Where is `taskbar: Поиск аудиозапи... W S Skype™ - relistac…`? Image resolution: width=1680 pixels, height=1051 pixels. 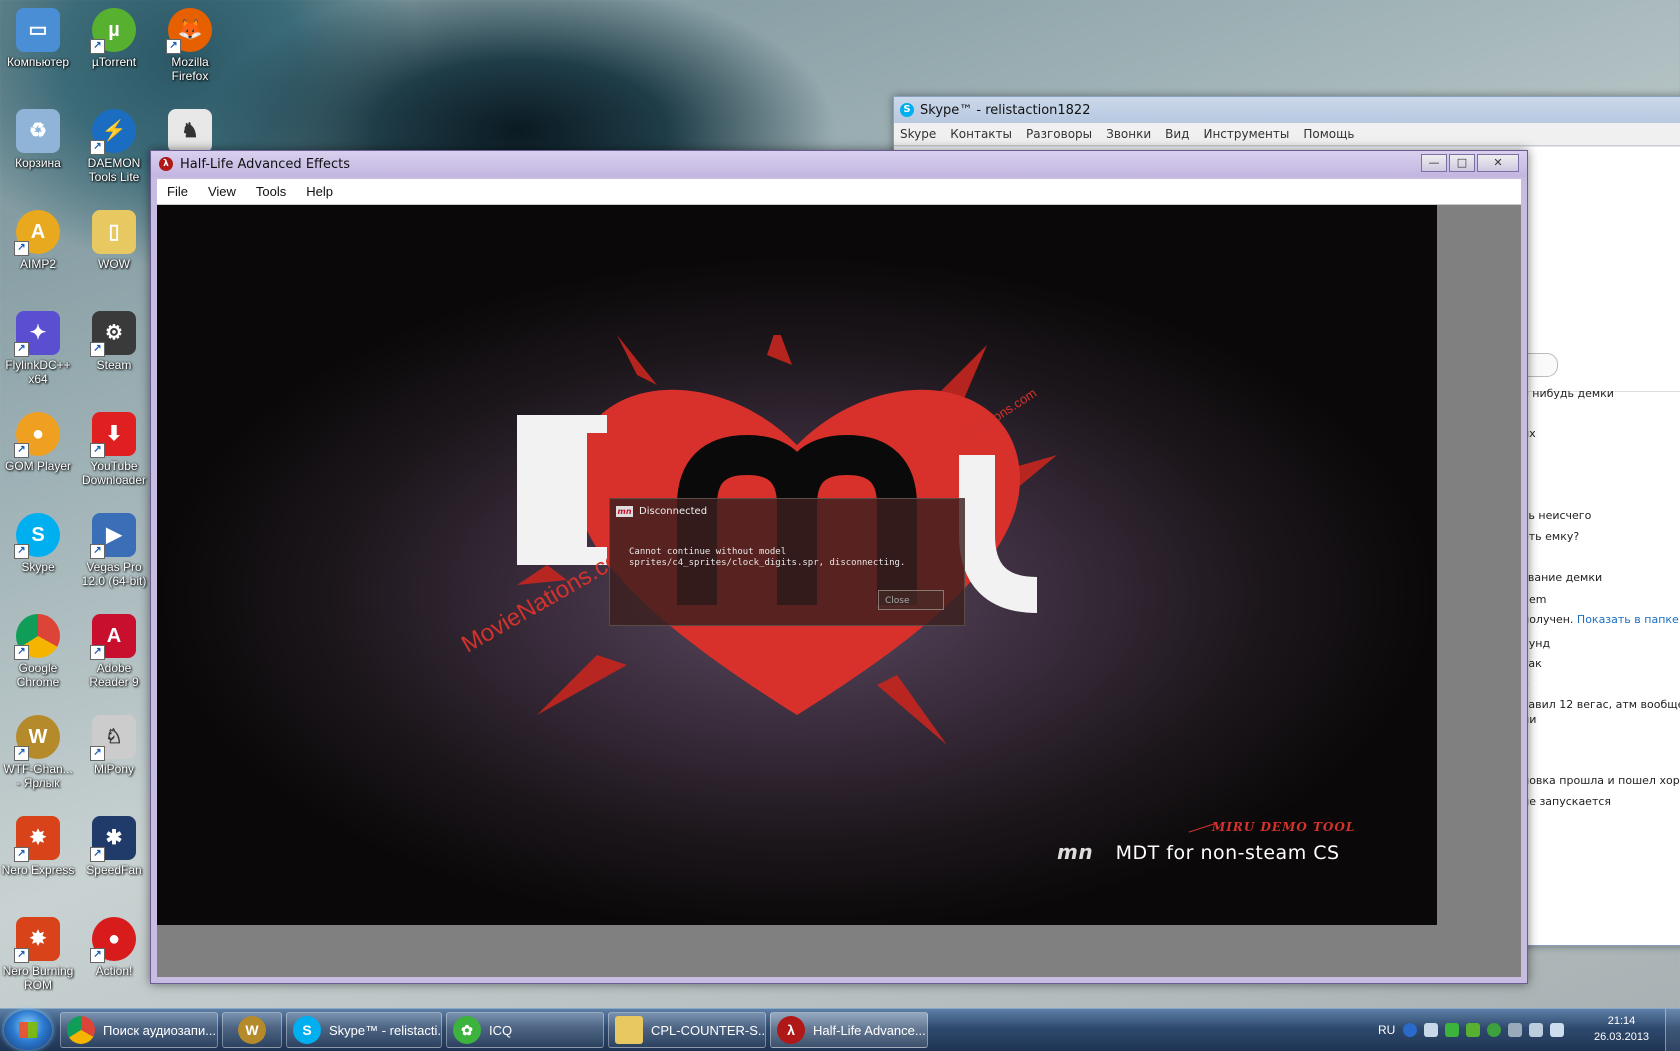
taskbar: Поиск аудиозапи... W S Skype™ - relistac… is located at coordinates (840, 1029).